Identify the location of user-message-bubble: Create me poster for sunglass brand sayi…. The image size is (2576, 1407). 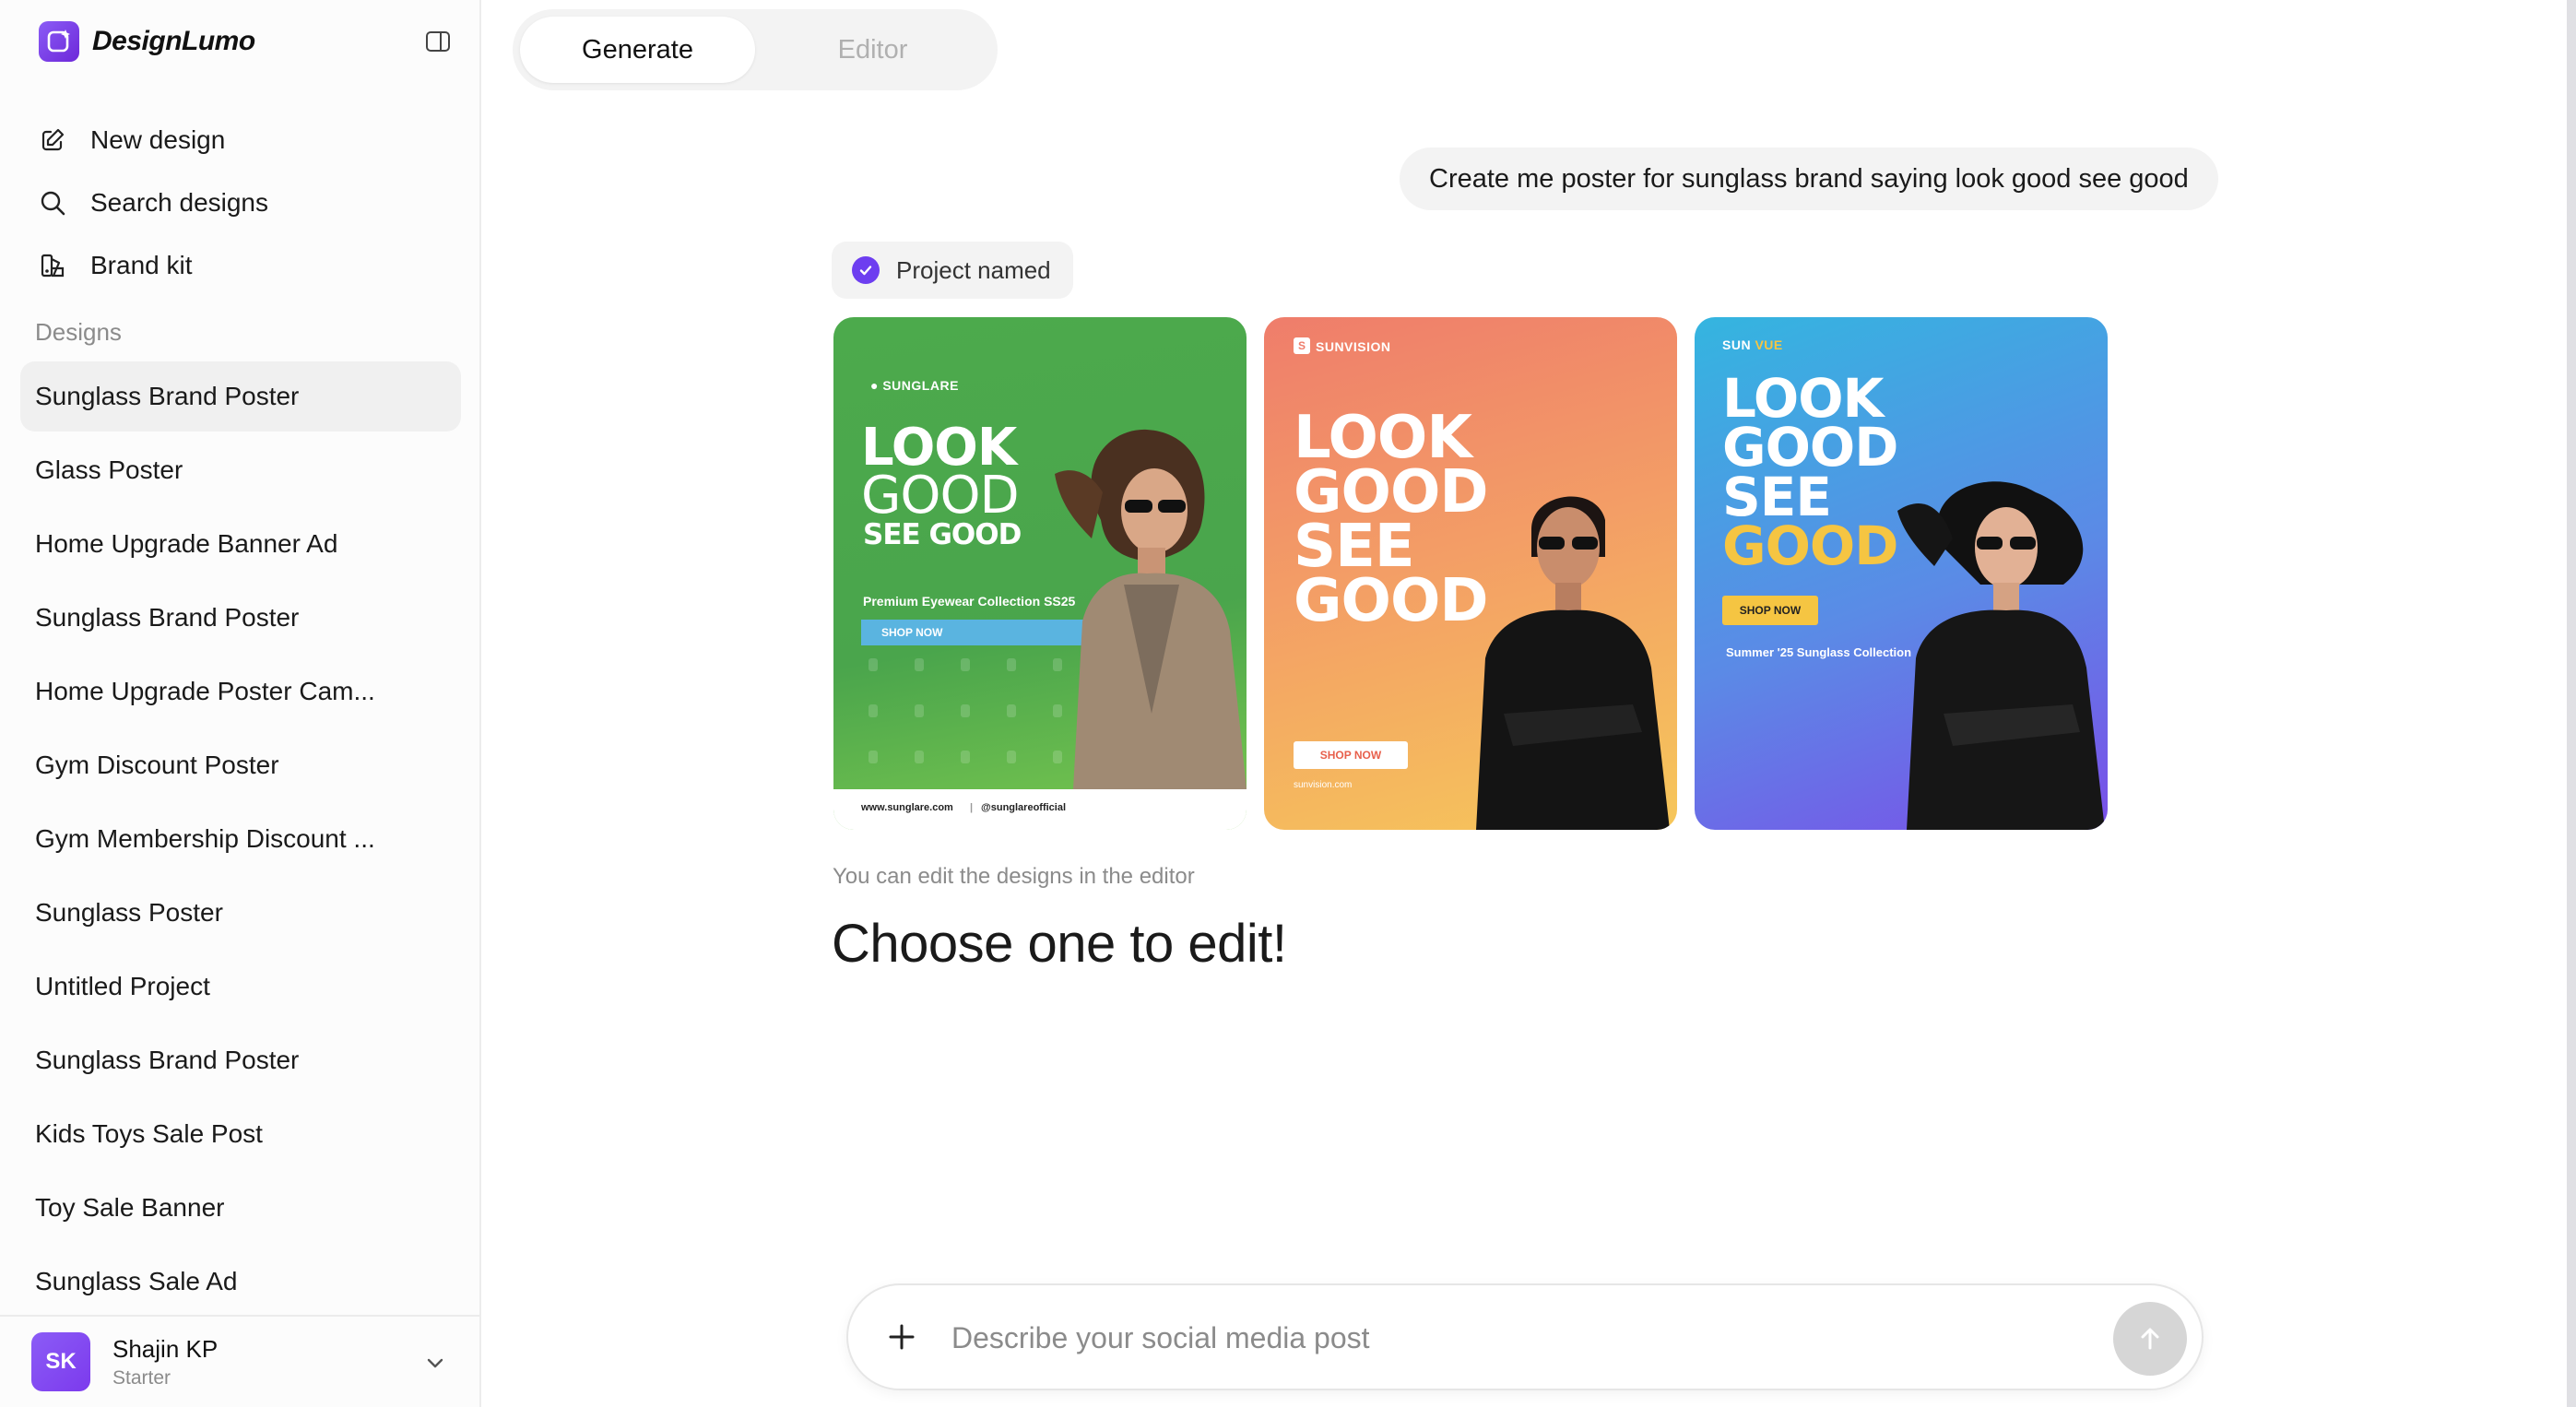
(1809, 179).